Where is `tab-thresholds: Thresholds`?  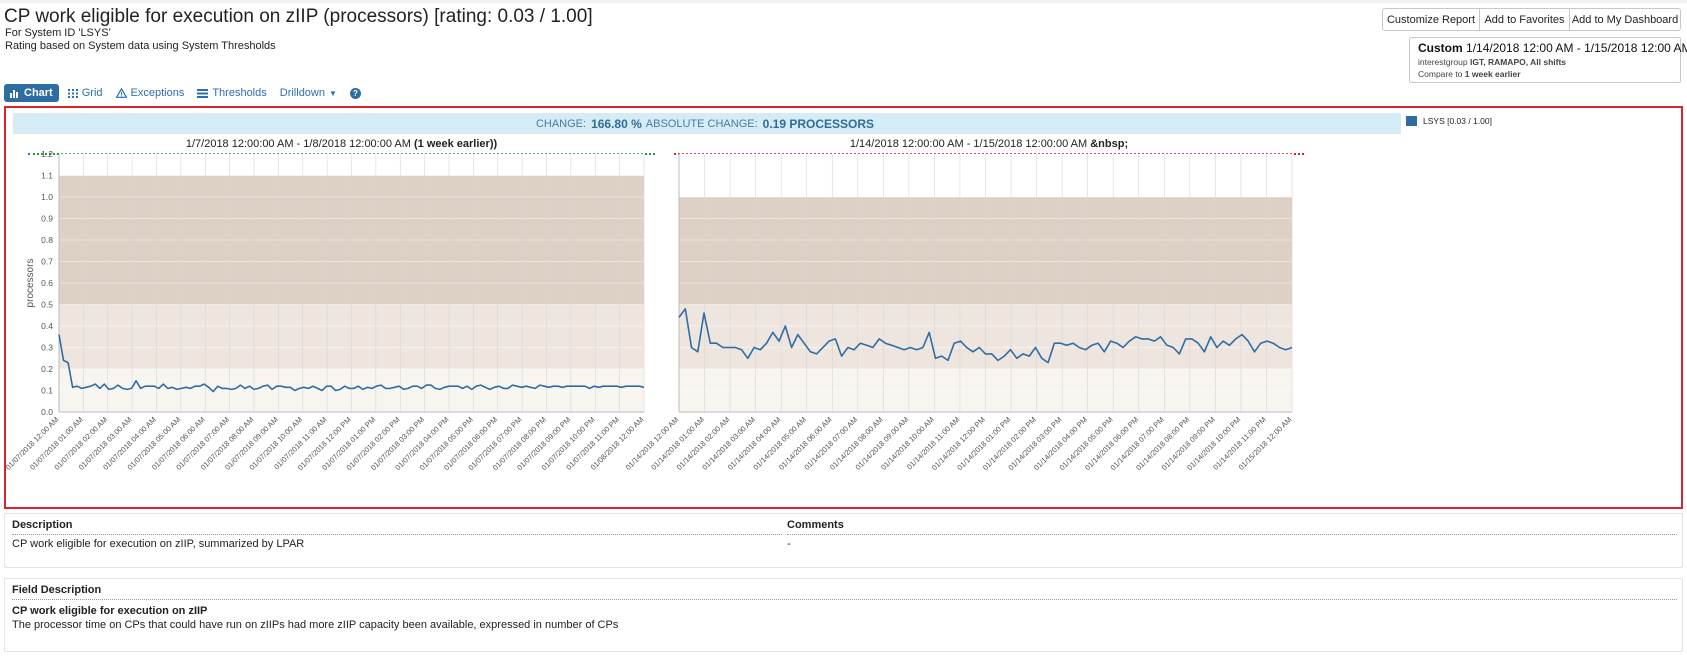
tab-thresholds: Thresholds is located at coordinates (232, 93).